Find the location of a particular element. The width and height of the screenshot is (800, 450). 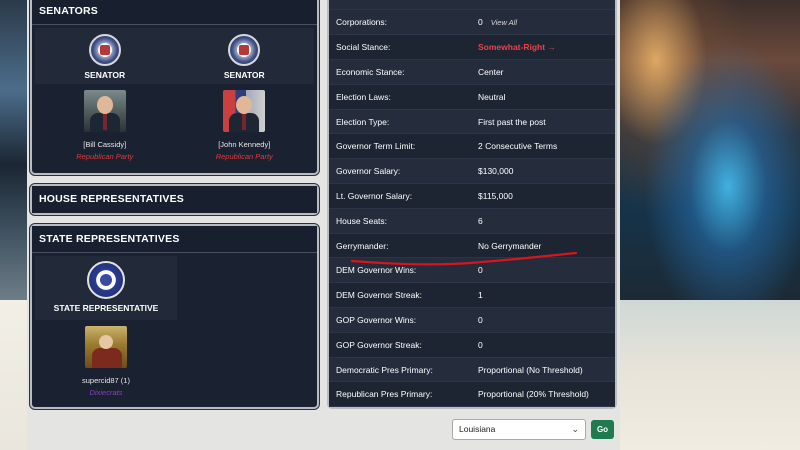

row-key: Republican Pres Primary: is located at coordinates (400, 394).